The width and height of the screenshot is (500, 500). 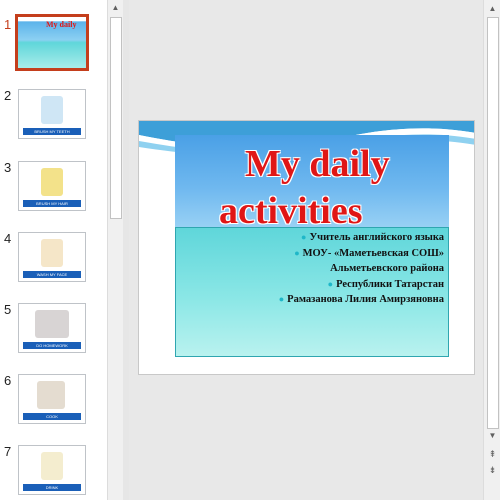 I want to click on bullet-item: ● МОУ- «Маметьевская СОШ», so click(x=369, y=253).